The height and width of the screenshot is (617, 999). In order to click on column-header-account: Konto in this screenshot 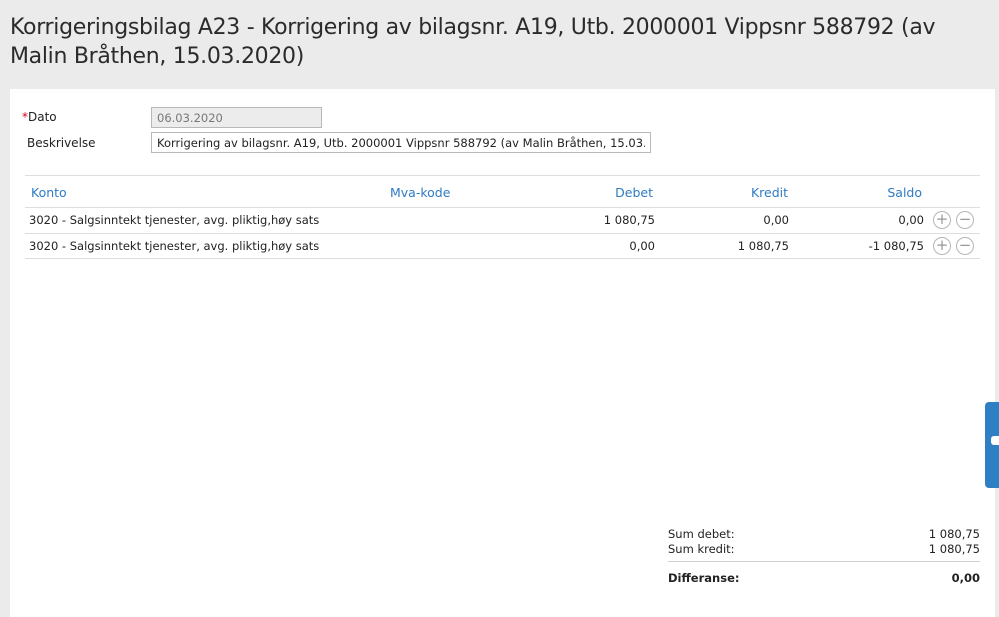, I will do `click(49, 192)`.